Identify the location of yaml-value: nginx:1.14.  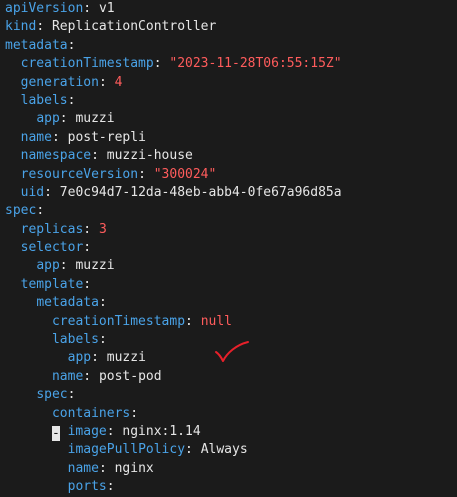
(161, 431).